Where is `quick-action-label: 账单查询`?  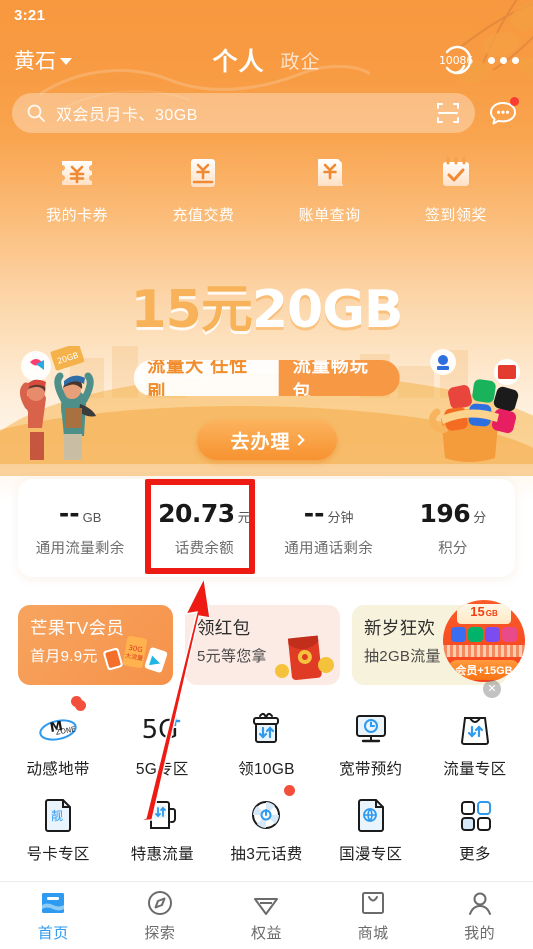 quick-action-label: 账单查询 is located at coordinates (329, 215).